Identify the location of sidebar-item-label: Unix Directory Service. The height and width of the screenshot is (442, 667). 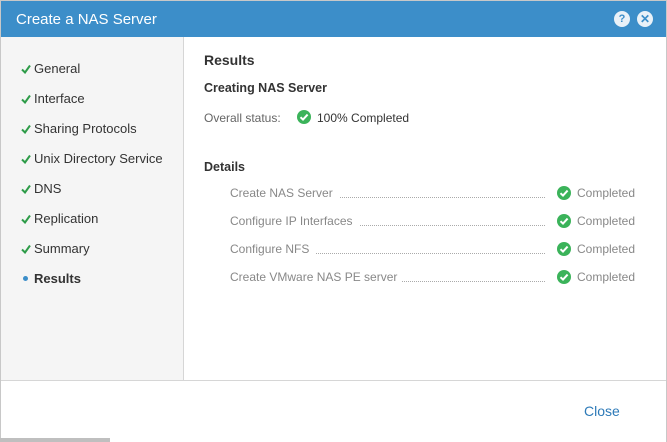
(98, 158).